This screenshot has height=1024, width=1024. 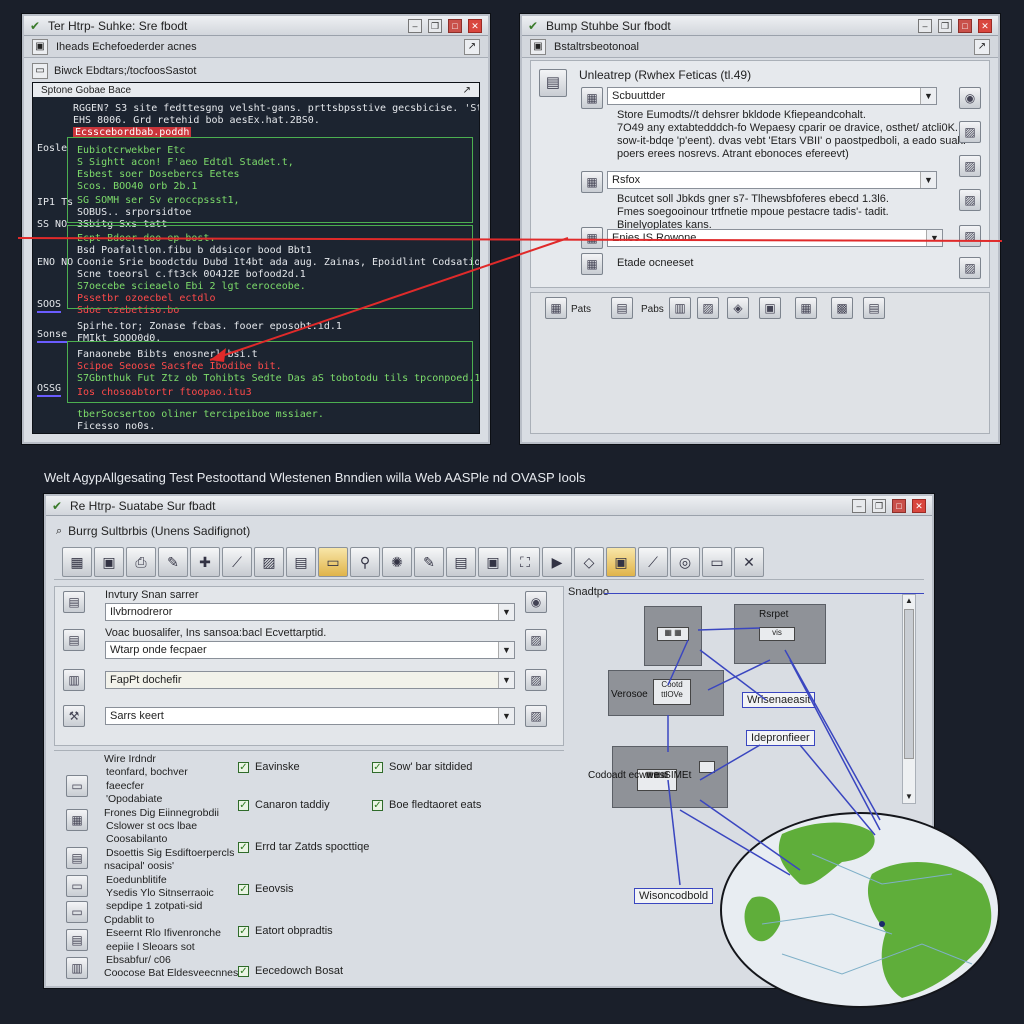 I want to click on red-arrow-head, so click(x=218, y=355).